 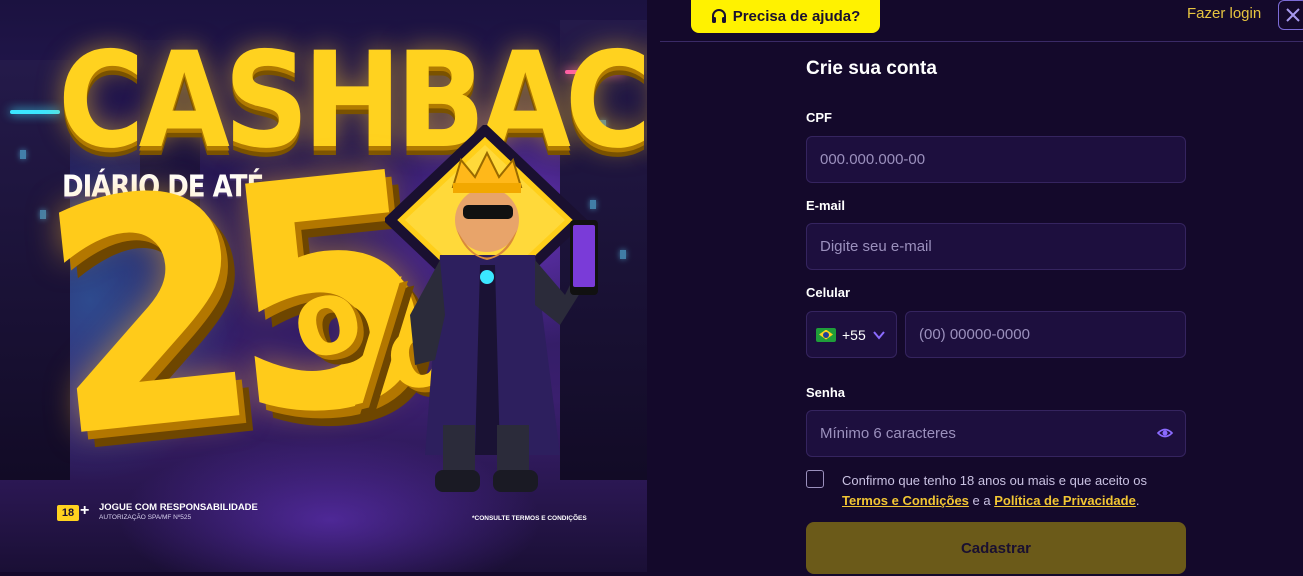 What do you see at coordinates (878, 335) in the screenshot?
I see `chevron-down-icon` at bounding box center [878, 335].